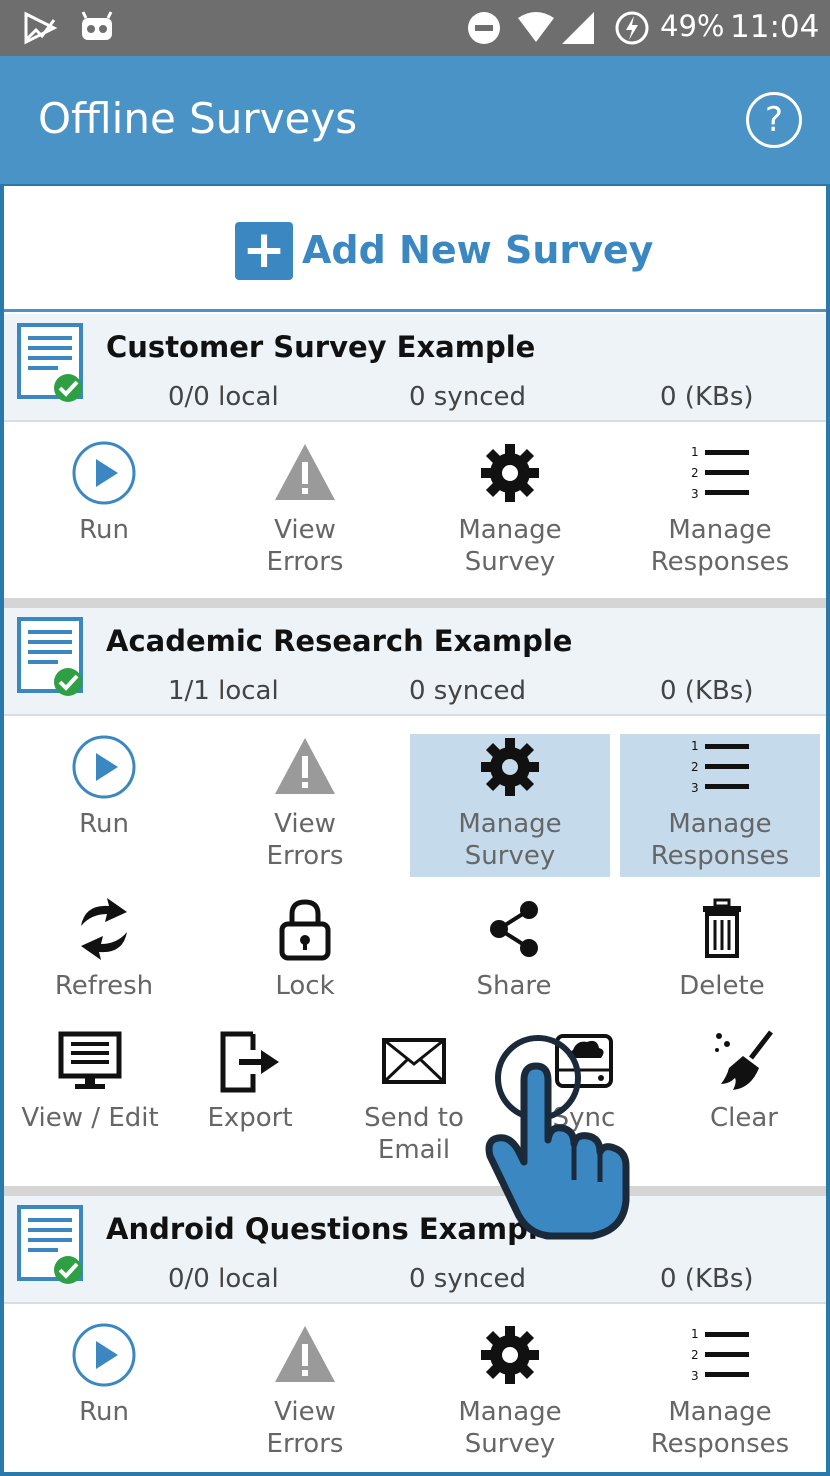 The image size is (830, 1476). What do you see at coordinates (90, 1060) in the screenshot?
I see `monitor-icon` at bounding box center [90, 1060].